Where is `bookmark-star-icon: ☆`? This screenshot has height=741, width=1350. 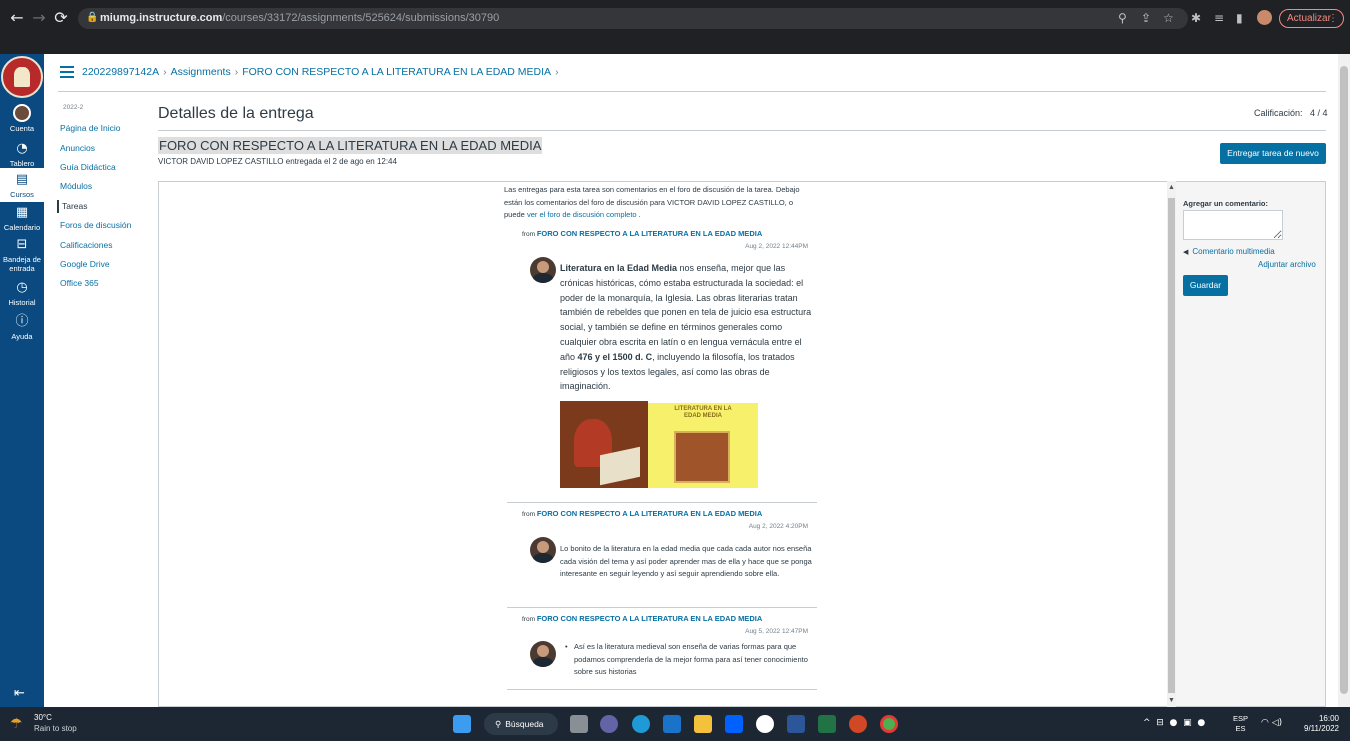
bookmark-star-icon: ☆ is located at coordinates (1168, 18).